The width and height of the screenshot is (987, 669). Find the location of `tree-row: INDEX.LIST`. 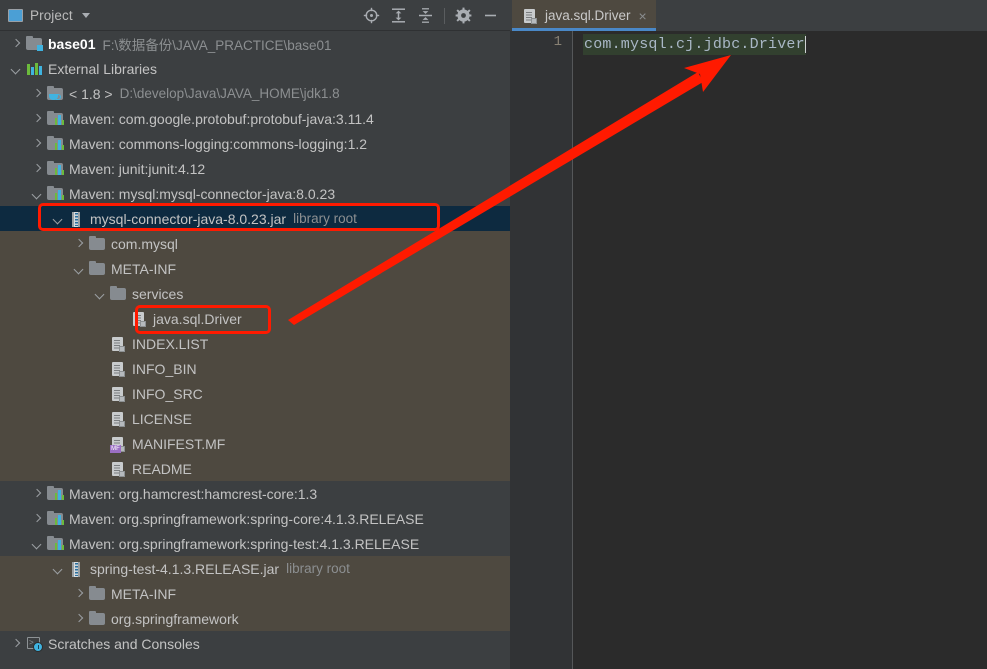

tree-row: INDEX.LIST is located at coordinates (255, 343).